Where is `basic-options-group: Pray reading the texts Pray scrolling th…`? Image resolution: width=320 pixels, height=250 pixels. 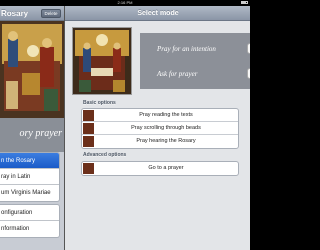
basic-options-group: Pray reading the texts Pray scrolling th… is located at coordinates (160, 128).